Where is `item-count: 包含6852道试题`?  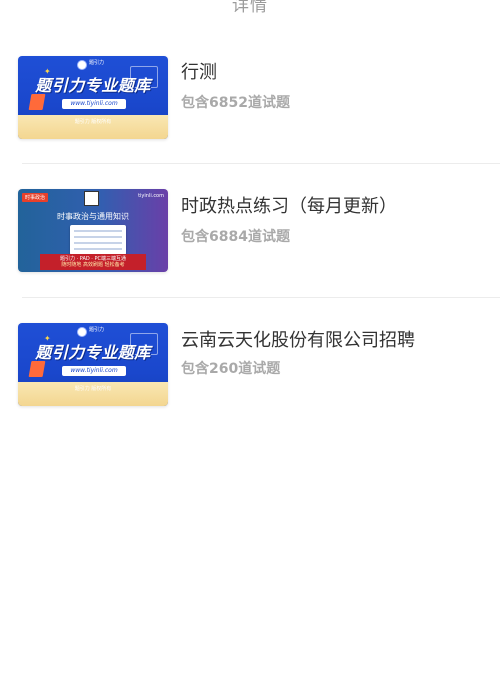 item-count: 包含6852道试题 is located at coordinates (235, 103).